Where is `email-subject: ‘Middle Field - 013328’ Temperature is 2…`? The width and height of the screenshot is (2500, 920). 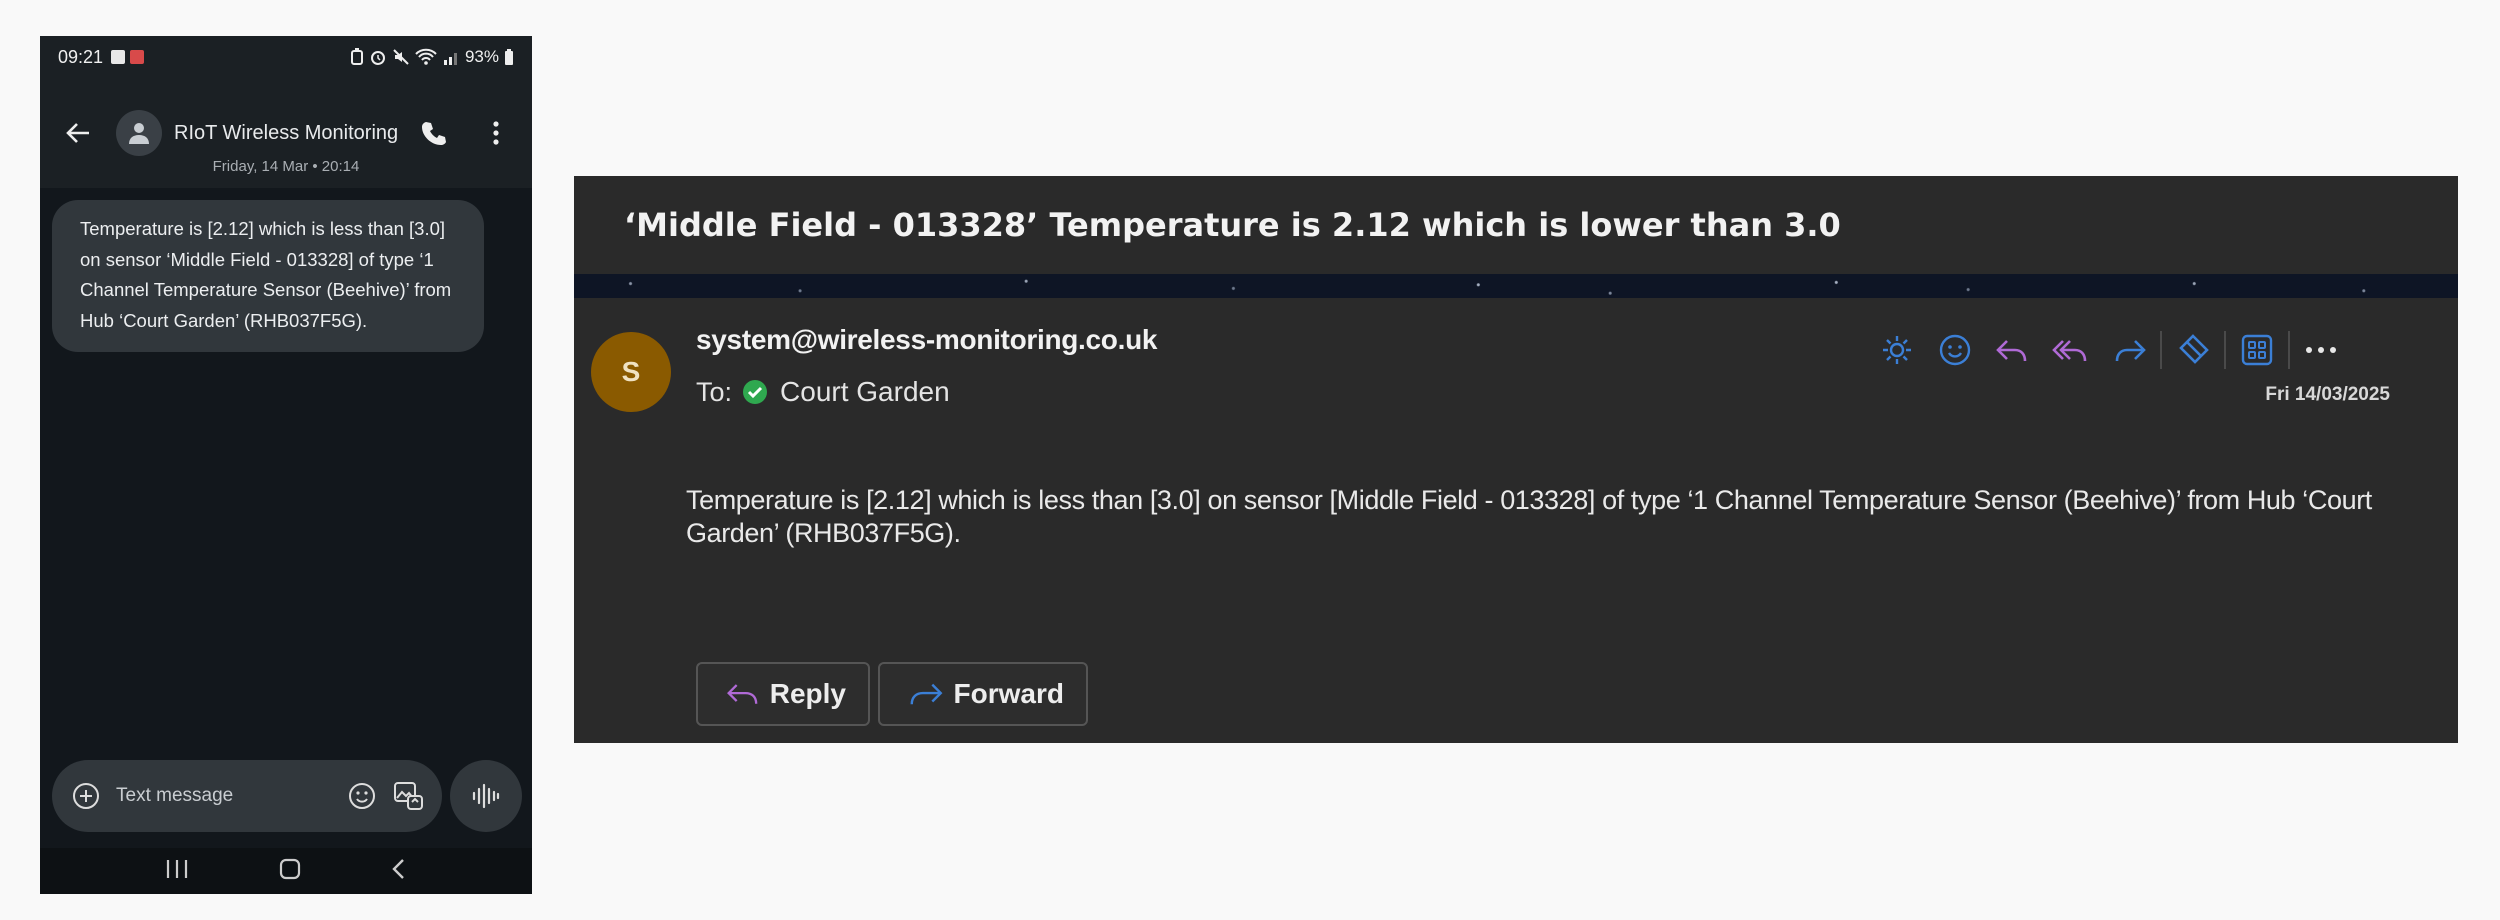
email-subject: ‘Middle Field - 013328’ Temperature is 2… is located at coordinates (1232, 225).